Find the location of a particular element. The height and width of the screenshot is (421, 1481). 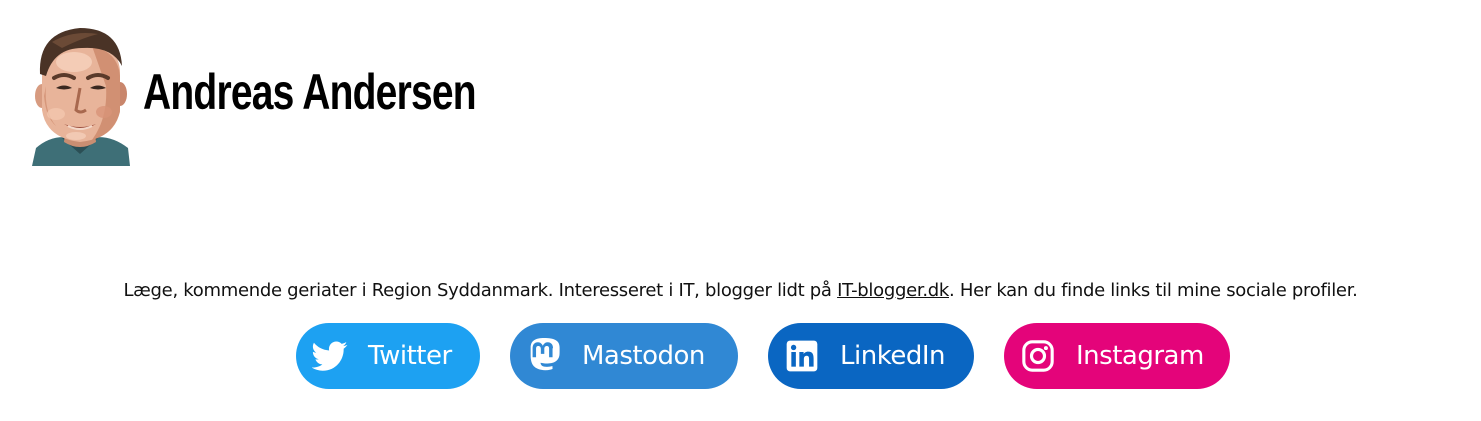

instagram-label: Instagram is located at coordinates (1140, 356).